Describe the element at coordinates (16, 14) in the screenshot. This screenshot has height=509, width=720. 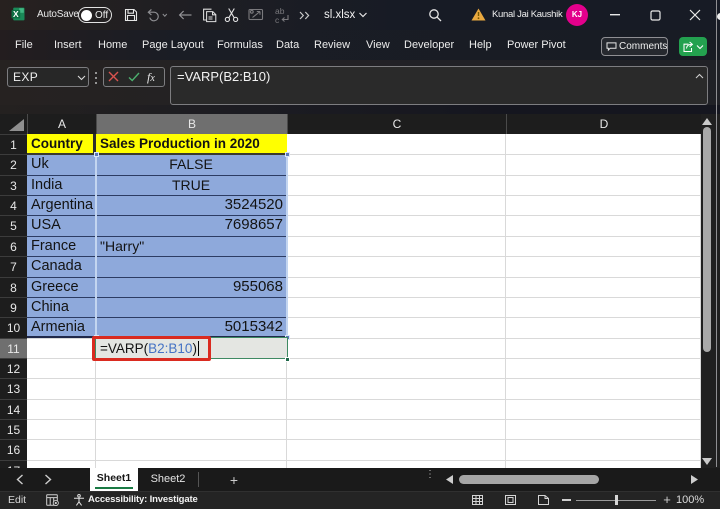
I see `svg-text: X` at that location.